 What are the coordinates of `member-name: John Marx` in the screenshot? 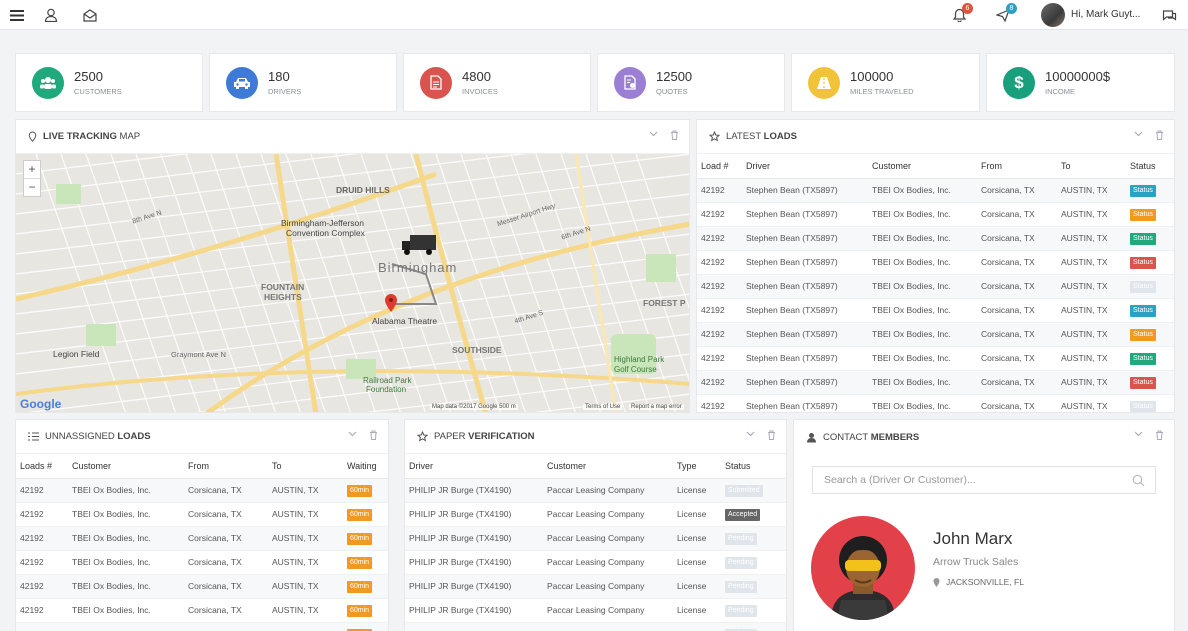 It's located at (972, 539).